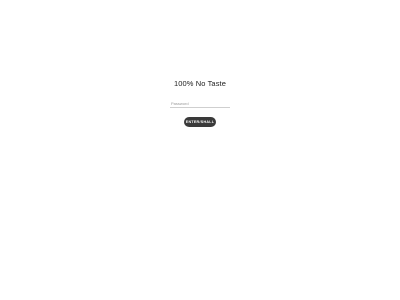 The height and width of the screenshot is (300, 400). Describe the element at coordinates (200, 122) in the screenshot. I see `enter-button: ENTER/SHALL` at that location.